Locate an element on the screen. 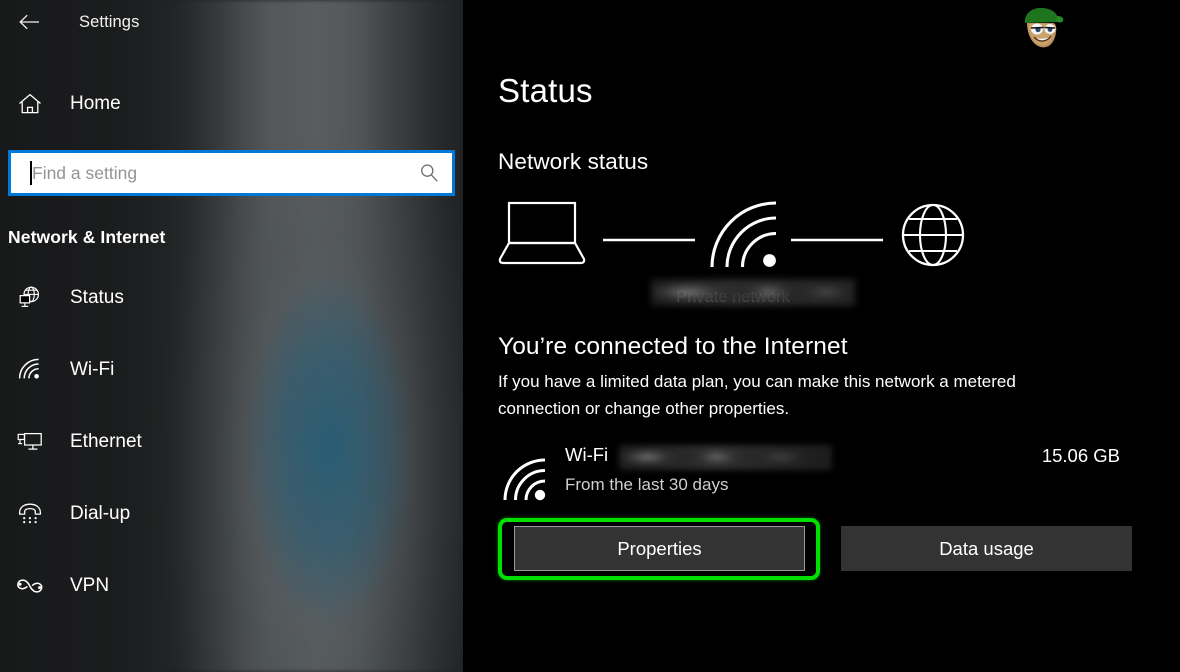 The image size is (1180, 672). properties-button: Properties is located at coordinates (659, 548).